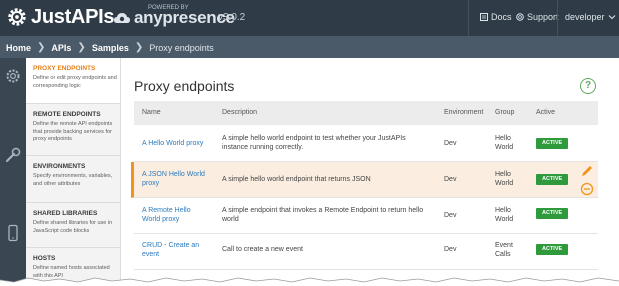 This screenshot has height=286, width=619. What do you see at coordinates (13, 155) in the screenshot?
I see `wrench-icon` at bounding box center [13, 155].